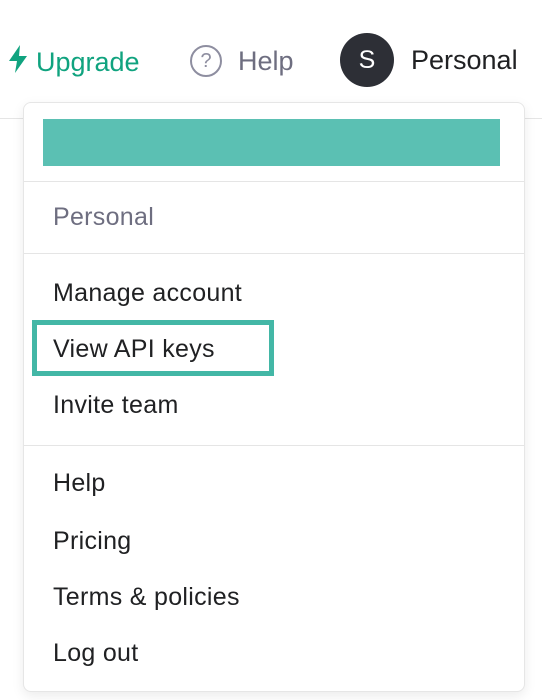 The height and width of the screenshot is (700, 542). Describe the element at coordinates (464, 59) in the screenshot. I see `account-name: Personal` at that location.